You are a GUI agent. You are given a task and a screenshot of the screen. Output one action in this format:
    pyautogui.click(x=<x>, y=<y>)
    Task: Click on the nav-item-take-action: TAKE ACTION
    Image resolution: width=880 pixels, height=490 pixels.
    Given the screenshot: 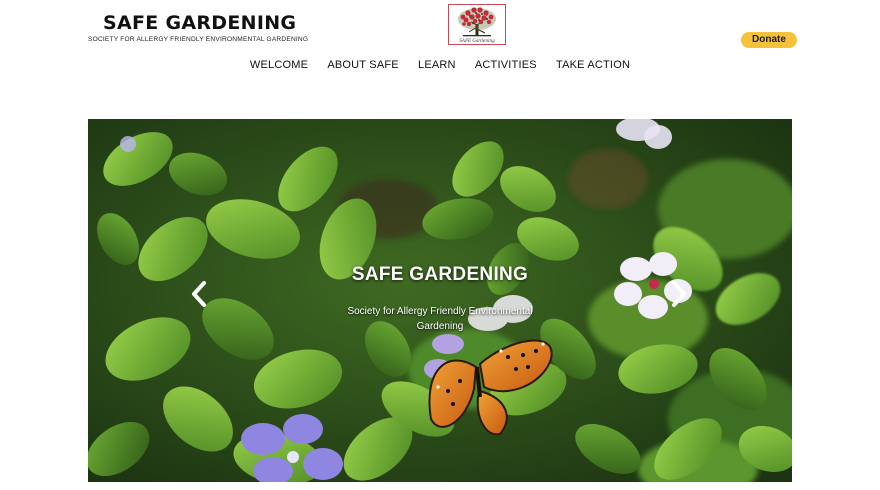 What is the action you would take?
    pyautogui.click(x=592, y=66)
    